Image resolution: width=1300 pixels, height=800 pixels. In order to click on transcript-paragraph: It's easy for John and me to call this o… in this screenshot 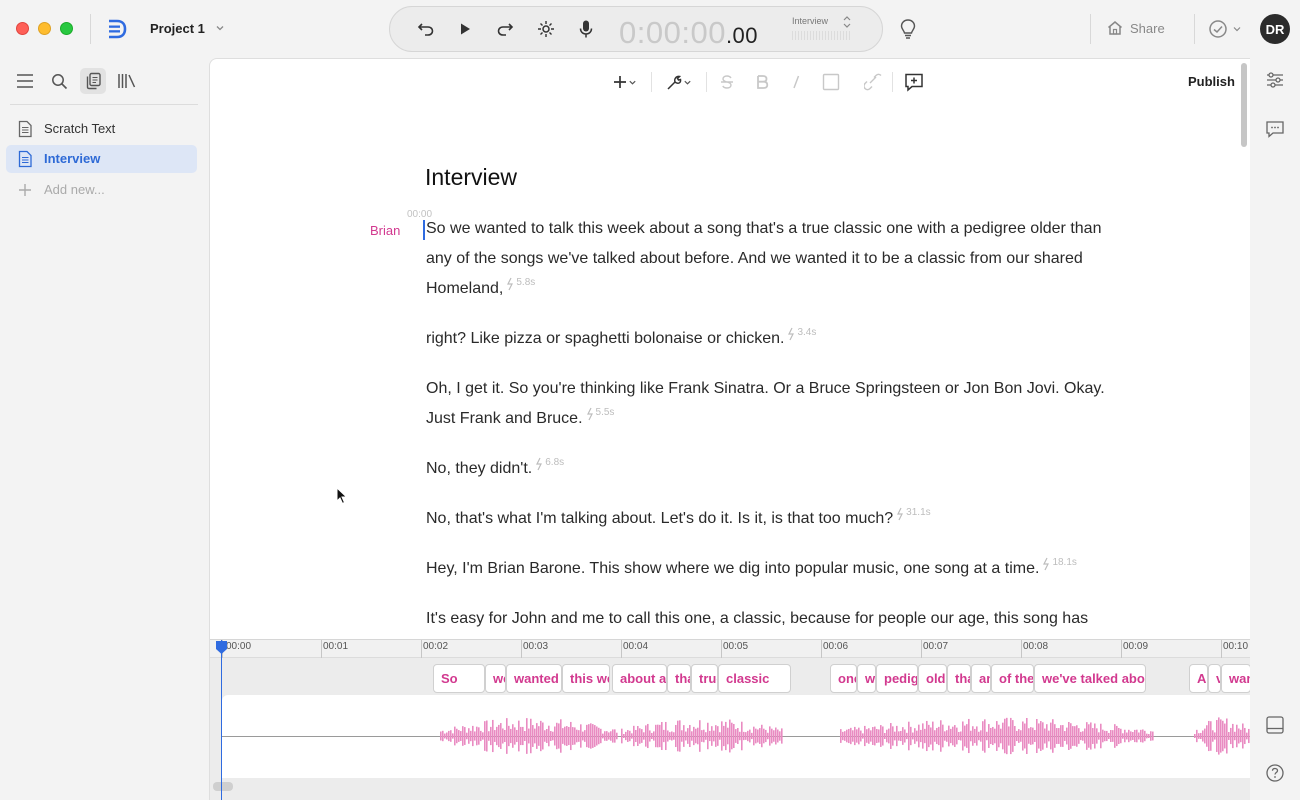, I will do `click(776, 619)`.